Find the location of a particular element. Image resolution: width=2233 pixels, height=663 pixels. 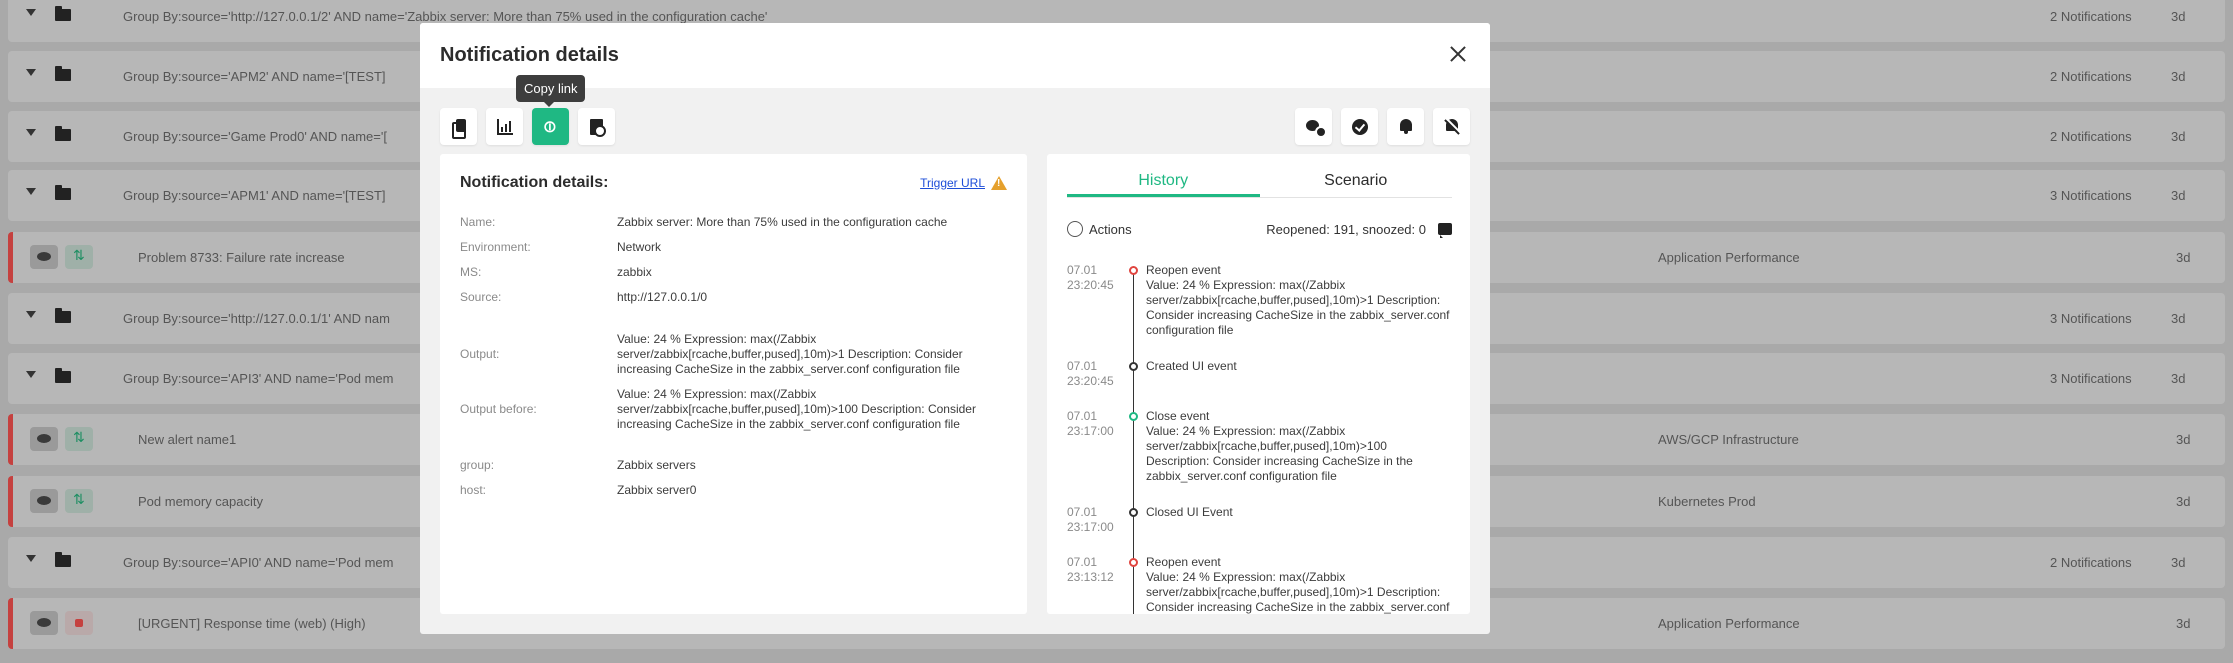

trigger-url: Trigger URL is located at coordinates (963, 183).